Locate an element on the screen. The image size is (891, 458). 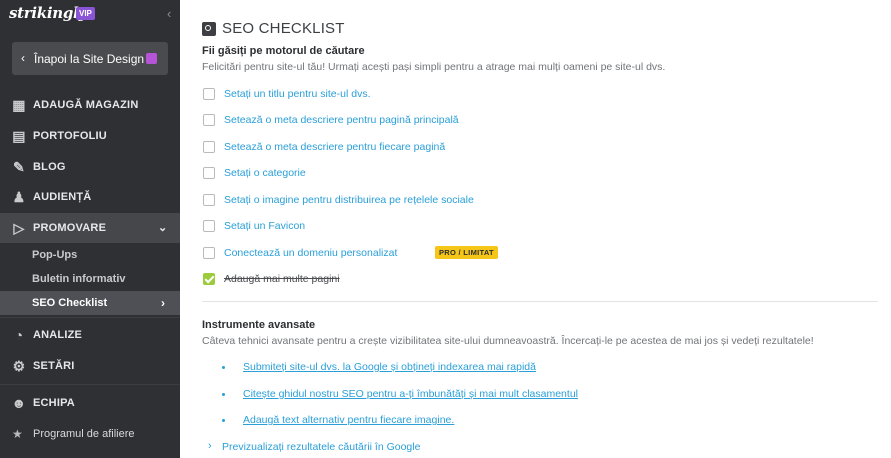
nav-item-audience: ♟ AUDIENȚĂ is located at coordinates (90, 197).